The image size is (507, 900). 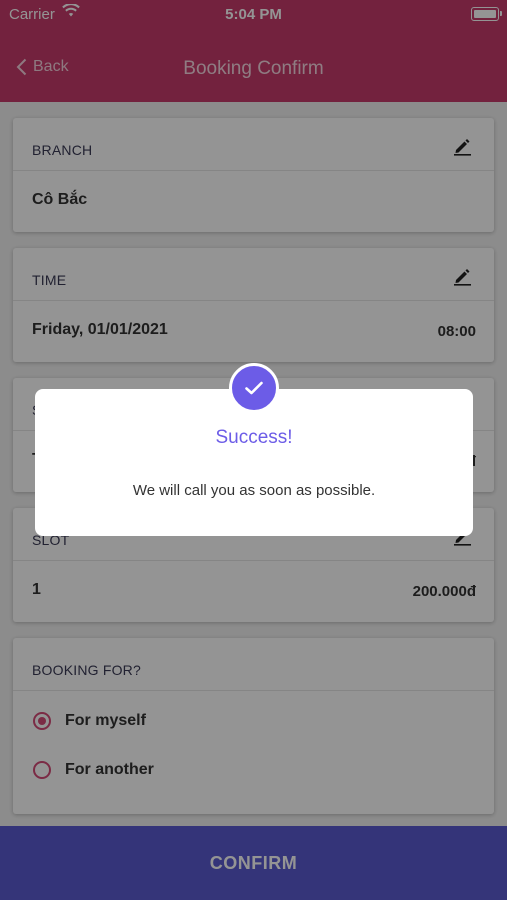 What do you see at coordinates (254, 388) in the screenshot?
I see `check-icon` at bounding box center [254, 388].